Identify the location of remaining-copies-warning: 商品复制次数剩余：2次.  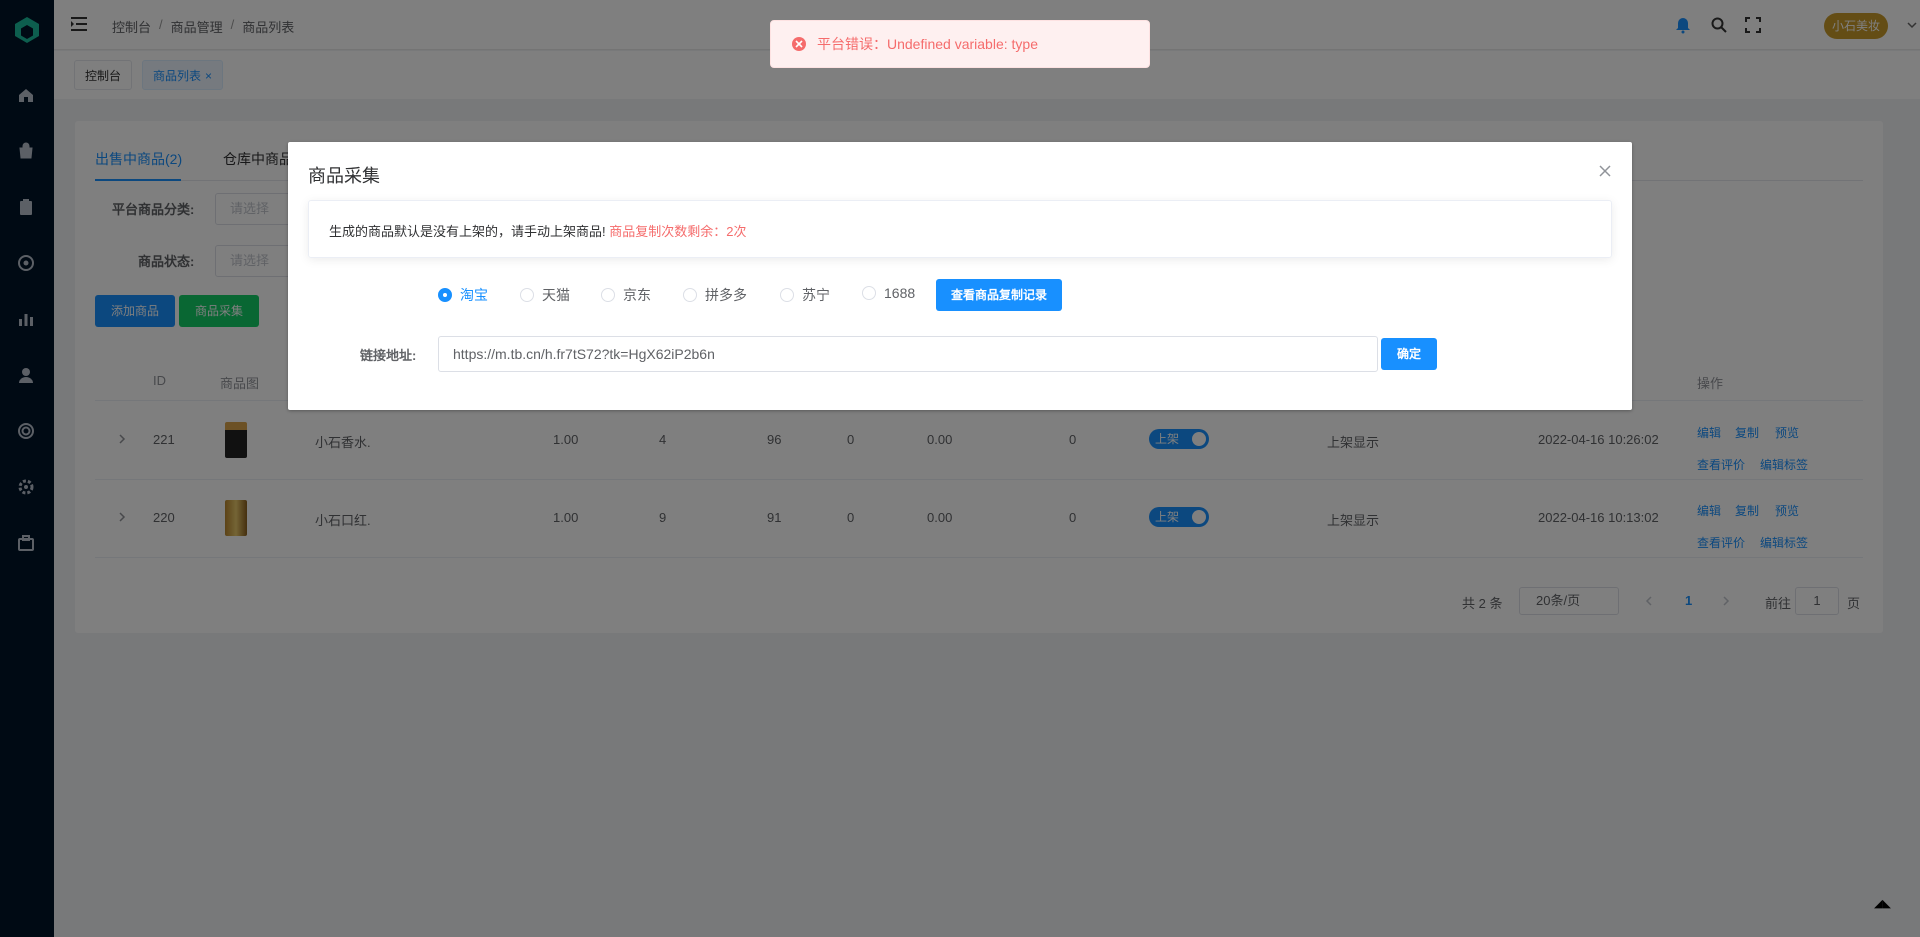
(678, 231).